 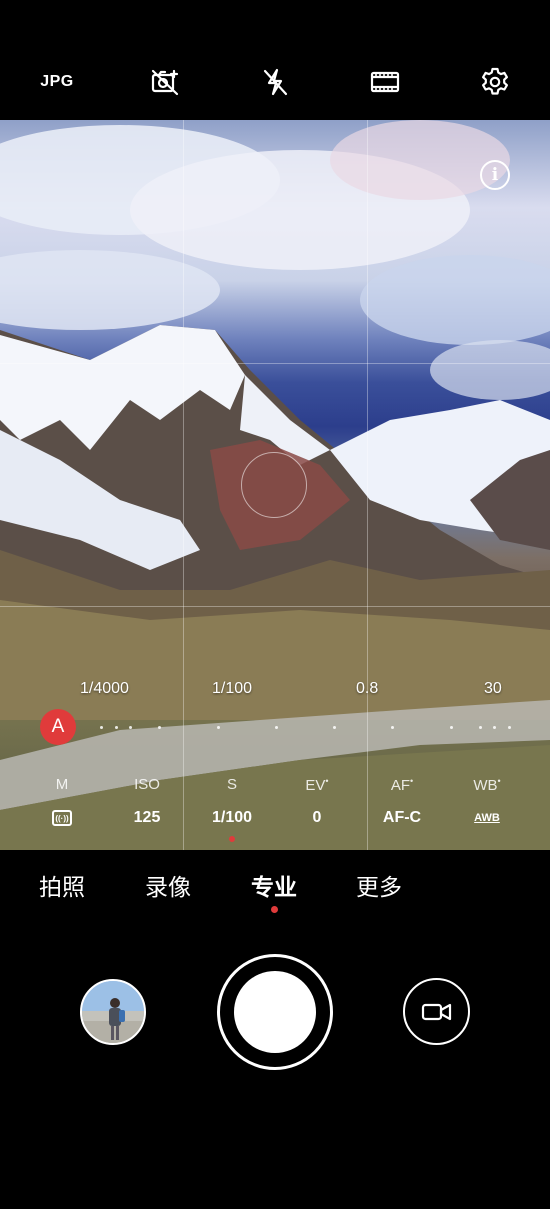 I want to click on aspect-ratio-film-icon, so click(x=385, y=82).